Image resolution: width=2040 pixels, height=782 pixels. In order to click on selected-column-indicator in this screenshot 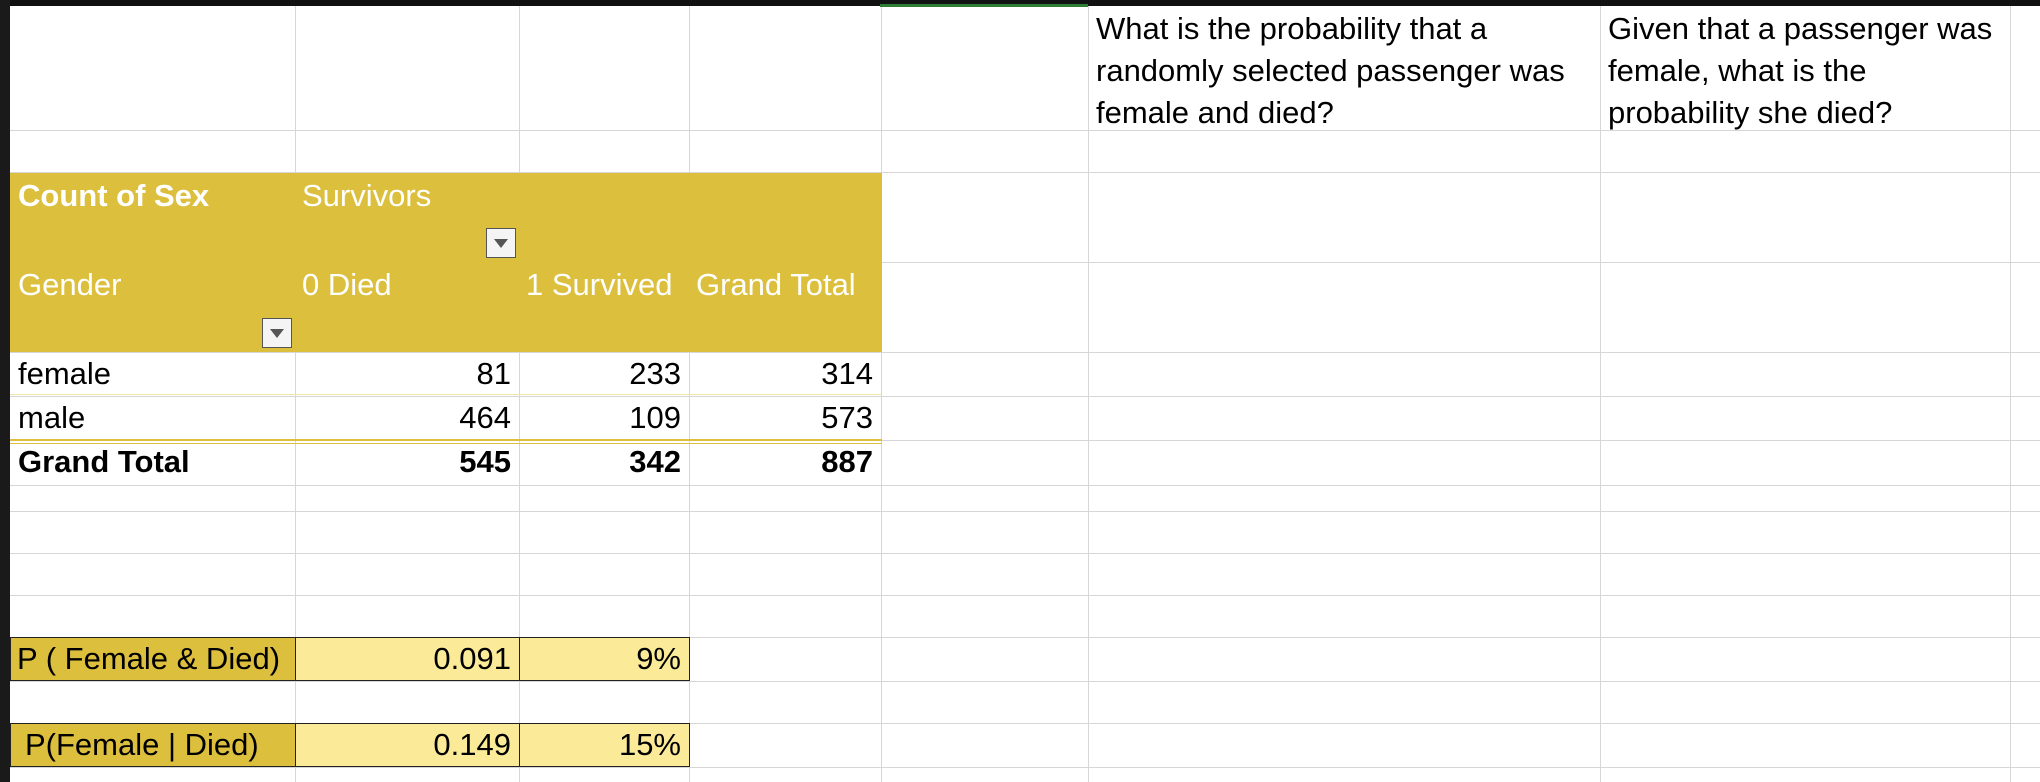, I will do `click(984, 5)`.